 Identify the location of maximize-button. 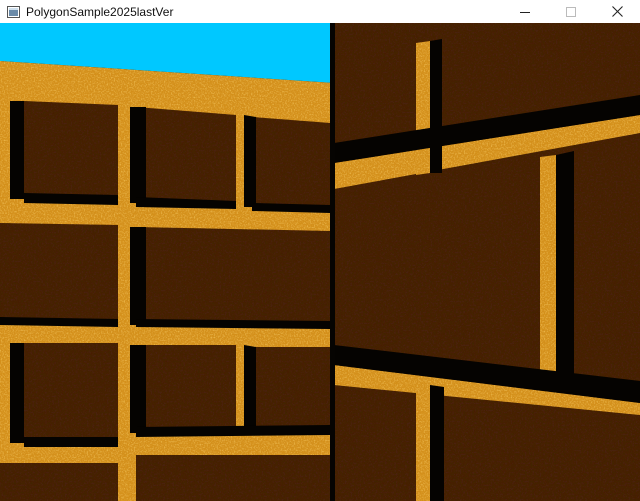
(571, 11).